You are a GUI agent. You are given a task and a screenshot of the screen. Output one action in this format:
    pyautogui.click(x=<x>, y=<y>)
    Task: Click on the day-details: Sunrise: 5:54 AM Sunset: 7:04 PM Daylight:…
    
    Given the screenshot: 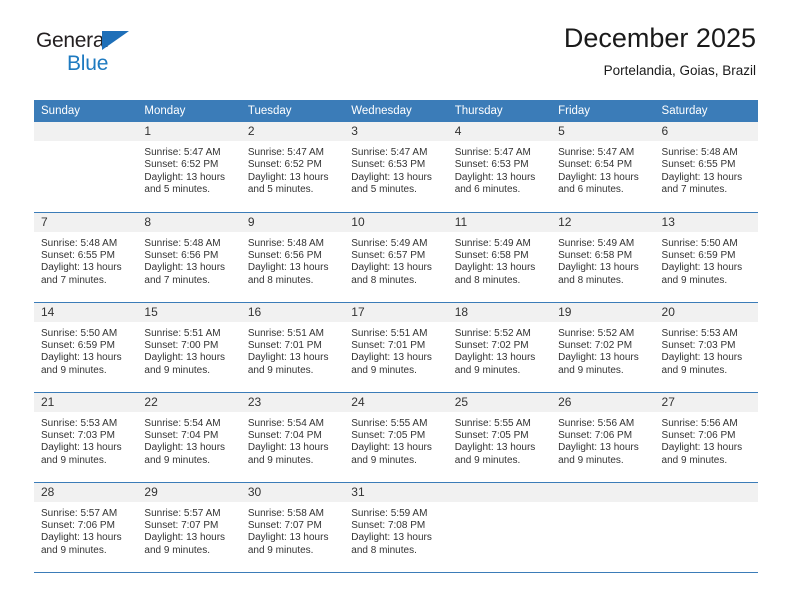 What is the action you would take?
    pyautogui.click(x=292, y=440)
    